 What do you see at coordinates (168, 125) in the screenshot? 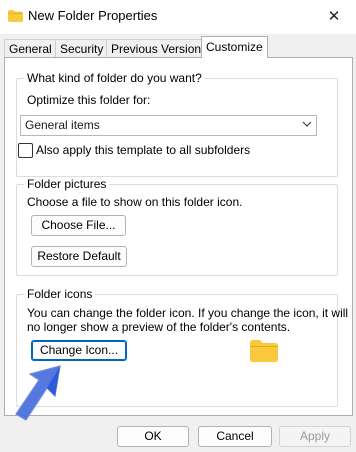
I see `optimize-dropdown: General items` at bounding box center [168, 125].